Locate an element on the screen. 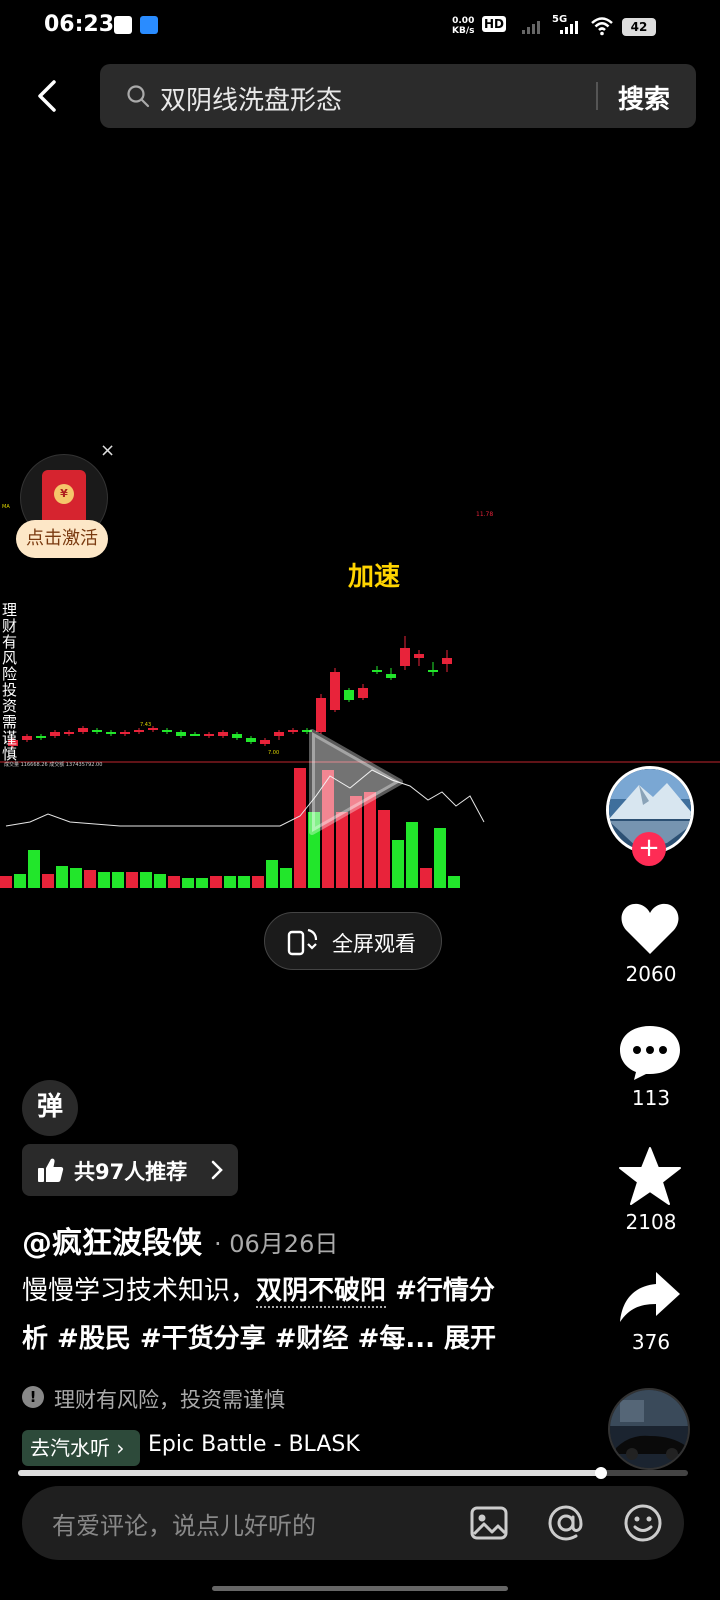 This screenshot has width=720, height=1600. chart-volume-legend: 成交量 116668.26 成交额 137435792.00 is located at coordinates (53, 764).